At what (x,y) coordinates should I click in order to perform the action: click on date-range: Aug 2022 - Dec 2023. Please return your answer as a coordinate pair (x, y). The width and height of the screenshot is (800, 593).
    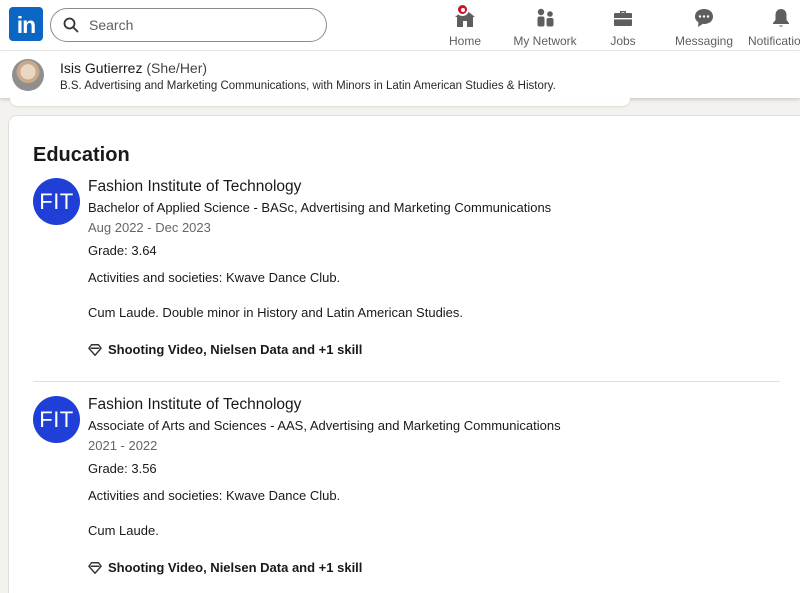
    Looking at the image, I should click on (149, 227).